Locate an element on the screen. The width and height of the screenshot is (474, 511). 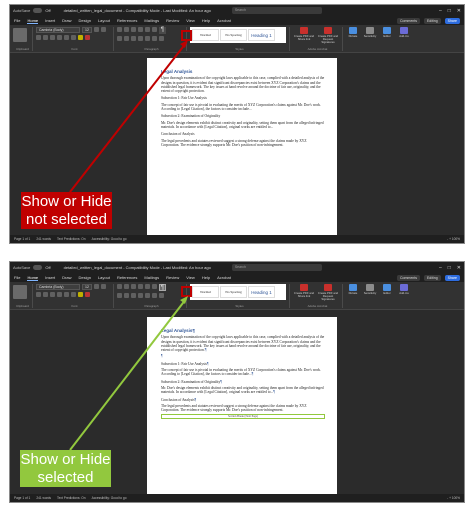
tab-file: File is located at coordinates (17, 20).